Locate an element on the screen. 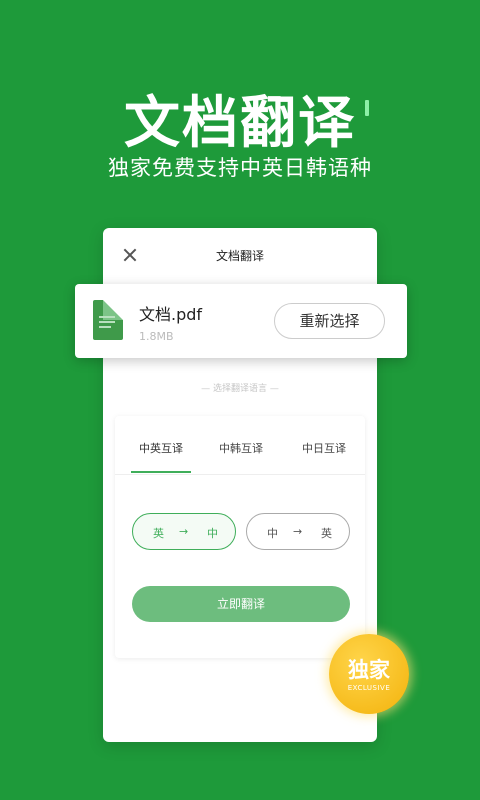 This screenshot has height=800, width=480. tab-zh-en: 中英互译 is located at coordinates (161, 448).